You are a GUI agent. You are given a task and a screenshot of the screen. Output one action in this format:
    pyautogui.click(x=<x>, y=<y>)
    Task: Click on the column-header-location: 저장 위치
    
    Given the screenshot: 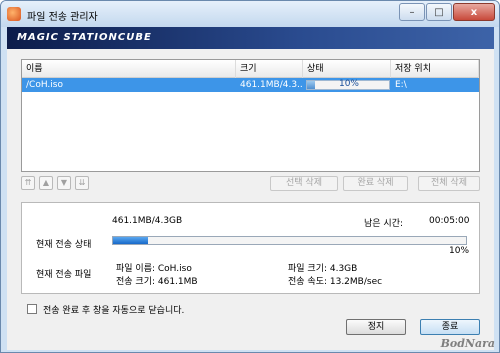 What is the action you would take?
    pyautogui.click(x=435, y=69)
    